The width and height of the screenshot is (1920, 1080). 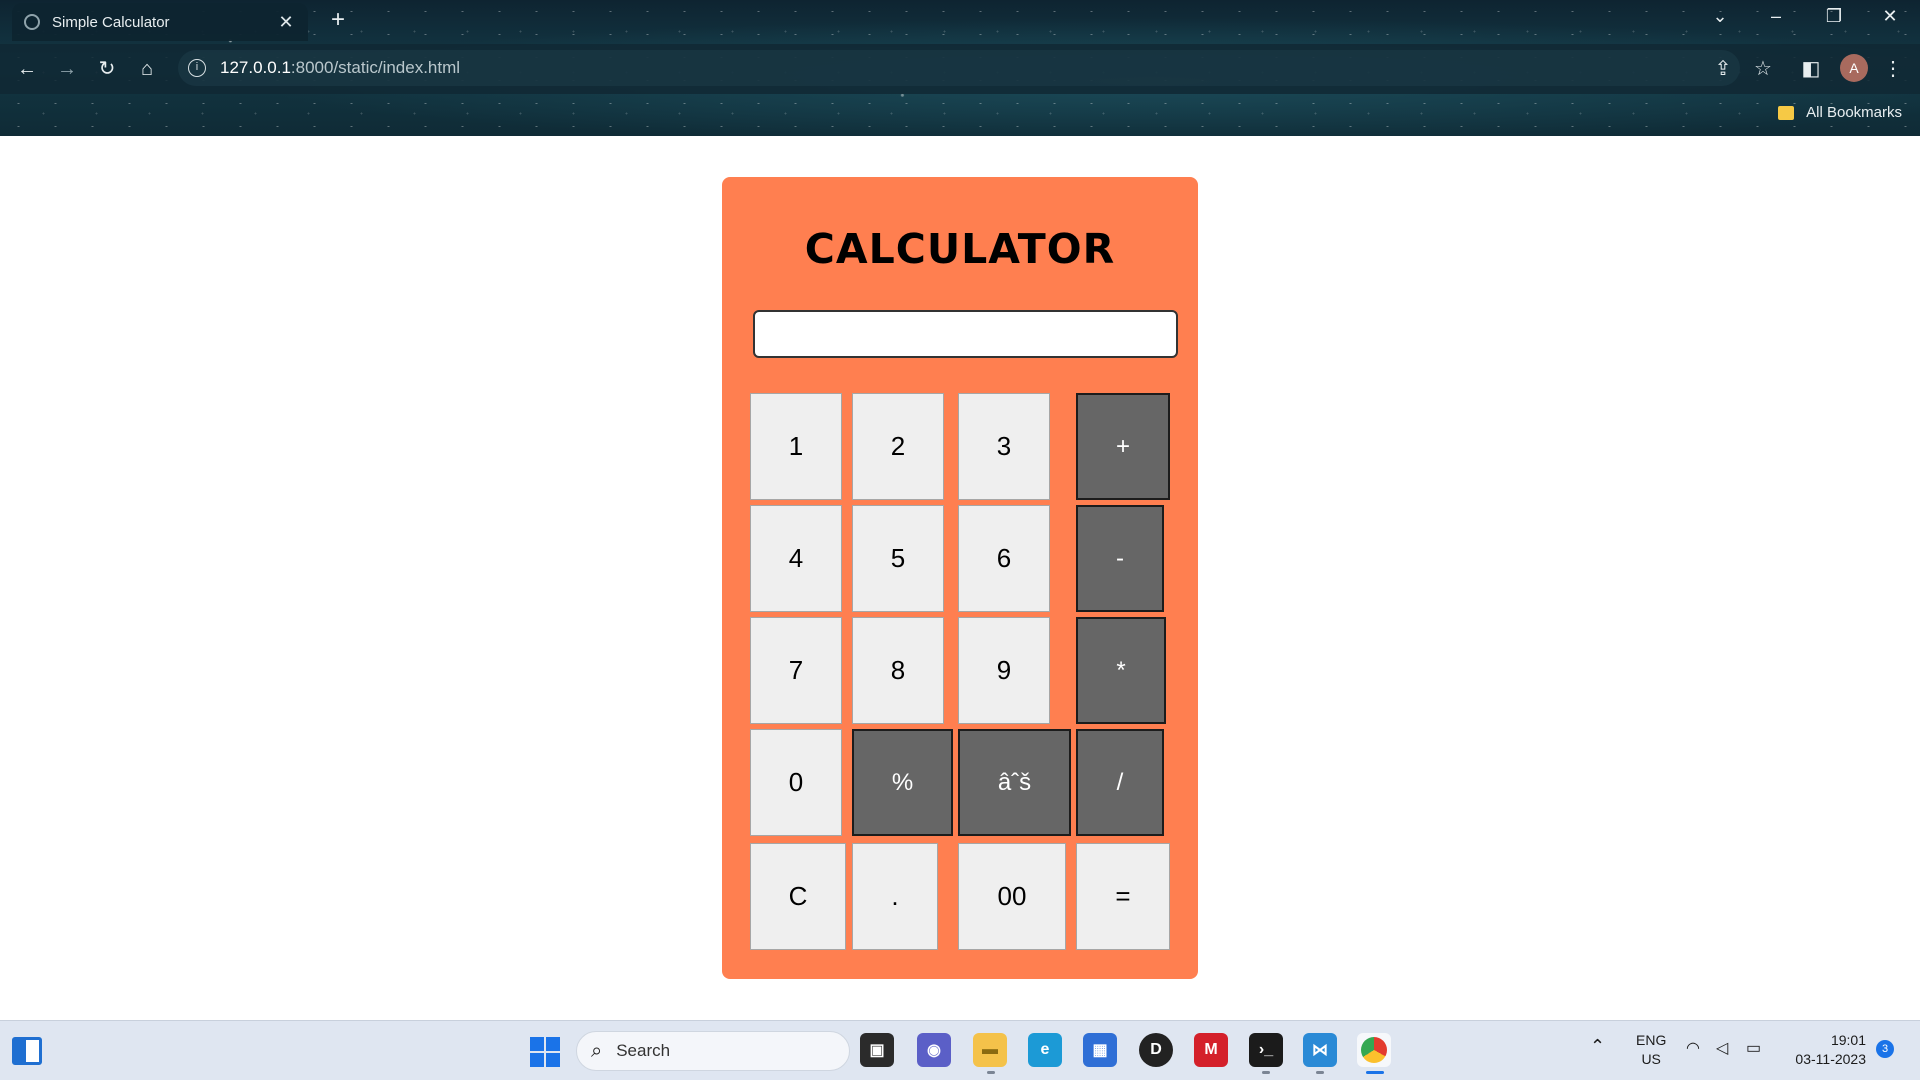 What do you see at coordinates (1004, 446) in the screenshot?
I see `key-3: 3` at bounding box center [1004, 446].